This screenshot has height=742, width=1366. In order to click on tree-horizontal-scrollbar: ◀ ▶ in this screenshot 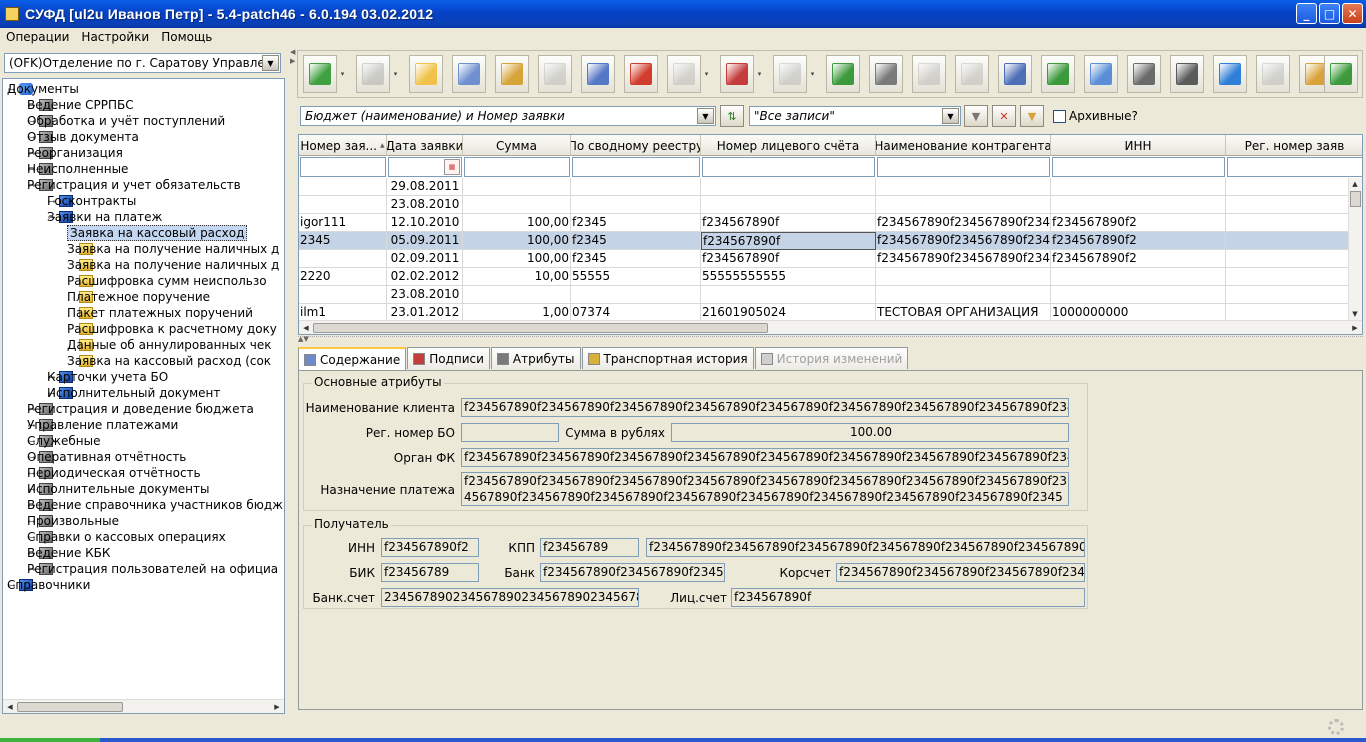, I will do `click(143, 706)`.